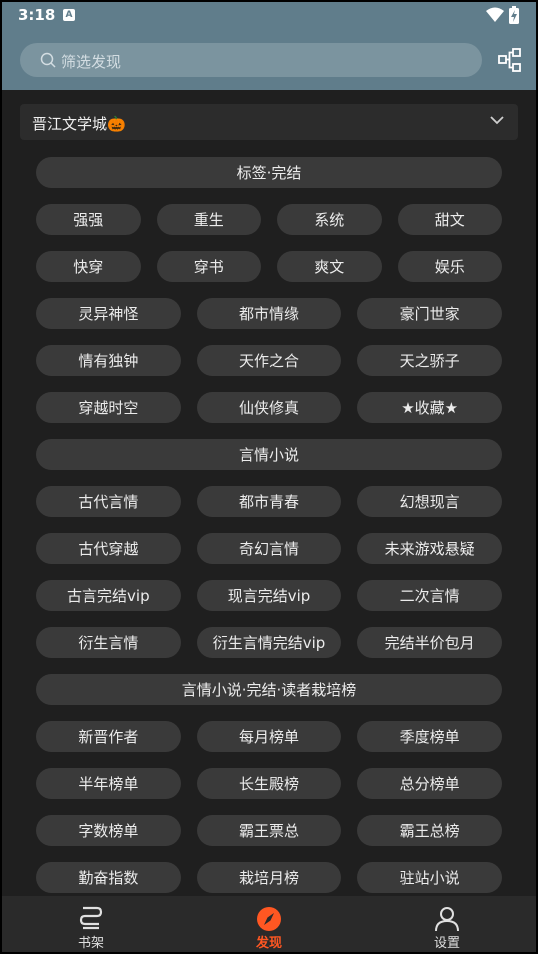 The height and width of the screenshot is (954, 538). Describe the element at coordinates (90, 943) in the screenshot. I see `nav-label: 书架` at that location.